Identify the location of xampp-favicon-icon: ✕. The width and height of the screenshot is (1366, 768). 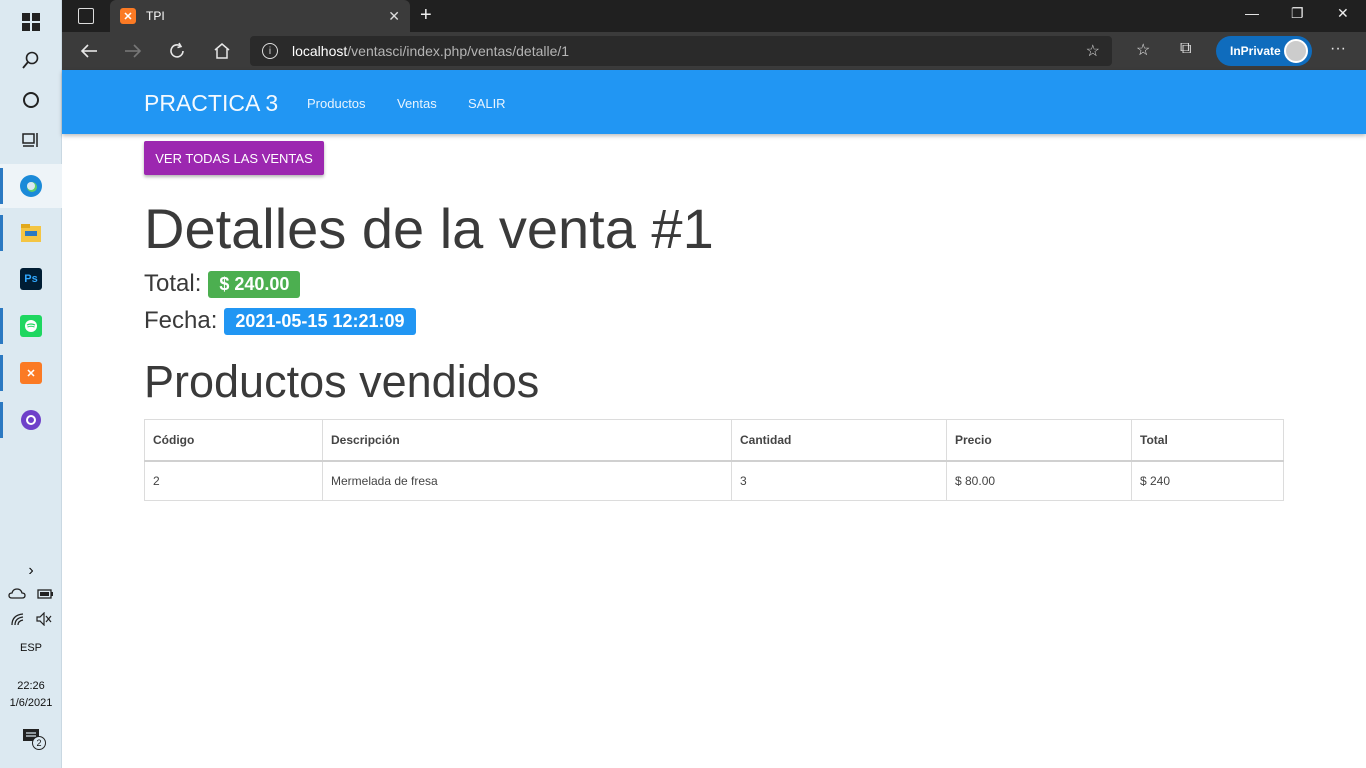
(128, 16).